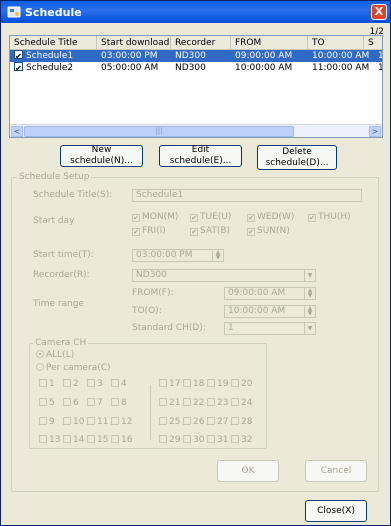  What do you see at coordinates (247, 384) in the screenshot?
I see `camera-channel-label: 20` at bounding box center [247, 384].